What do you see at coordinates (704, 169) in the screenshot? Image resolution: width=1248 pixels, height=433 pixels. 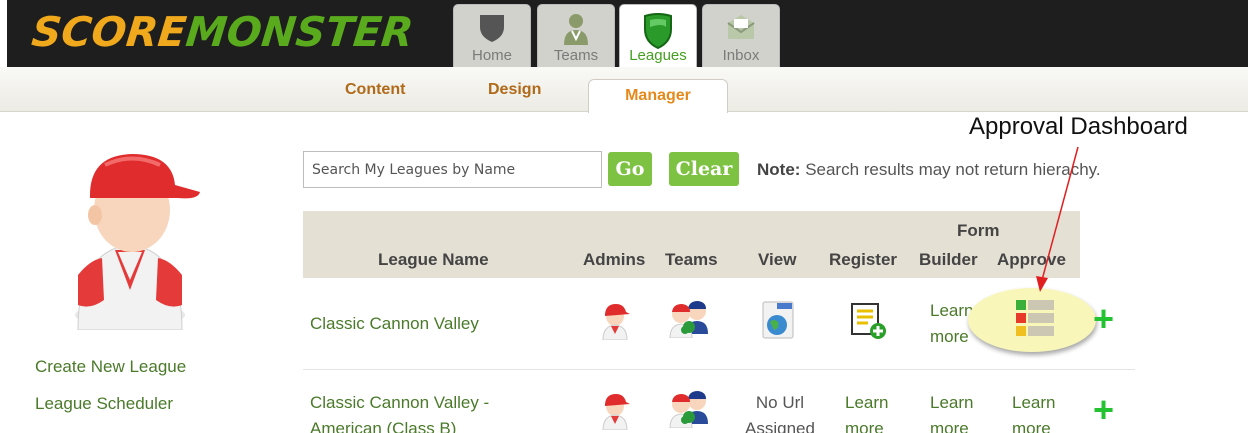 I see `clear-button: Clear` at bounding box center [704, 169].